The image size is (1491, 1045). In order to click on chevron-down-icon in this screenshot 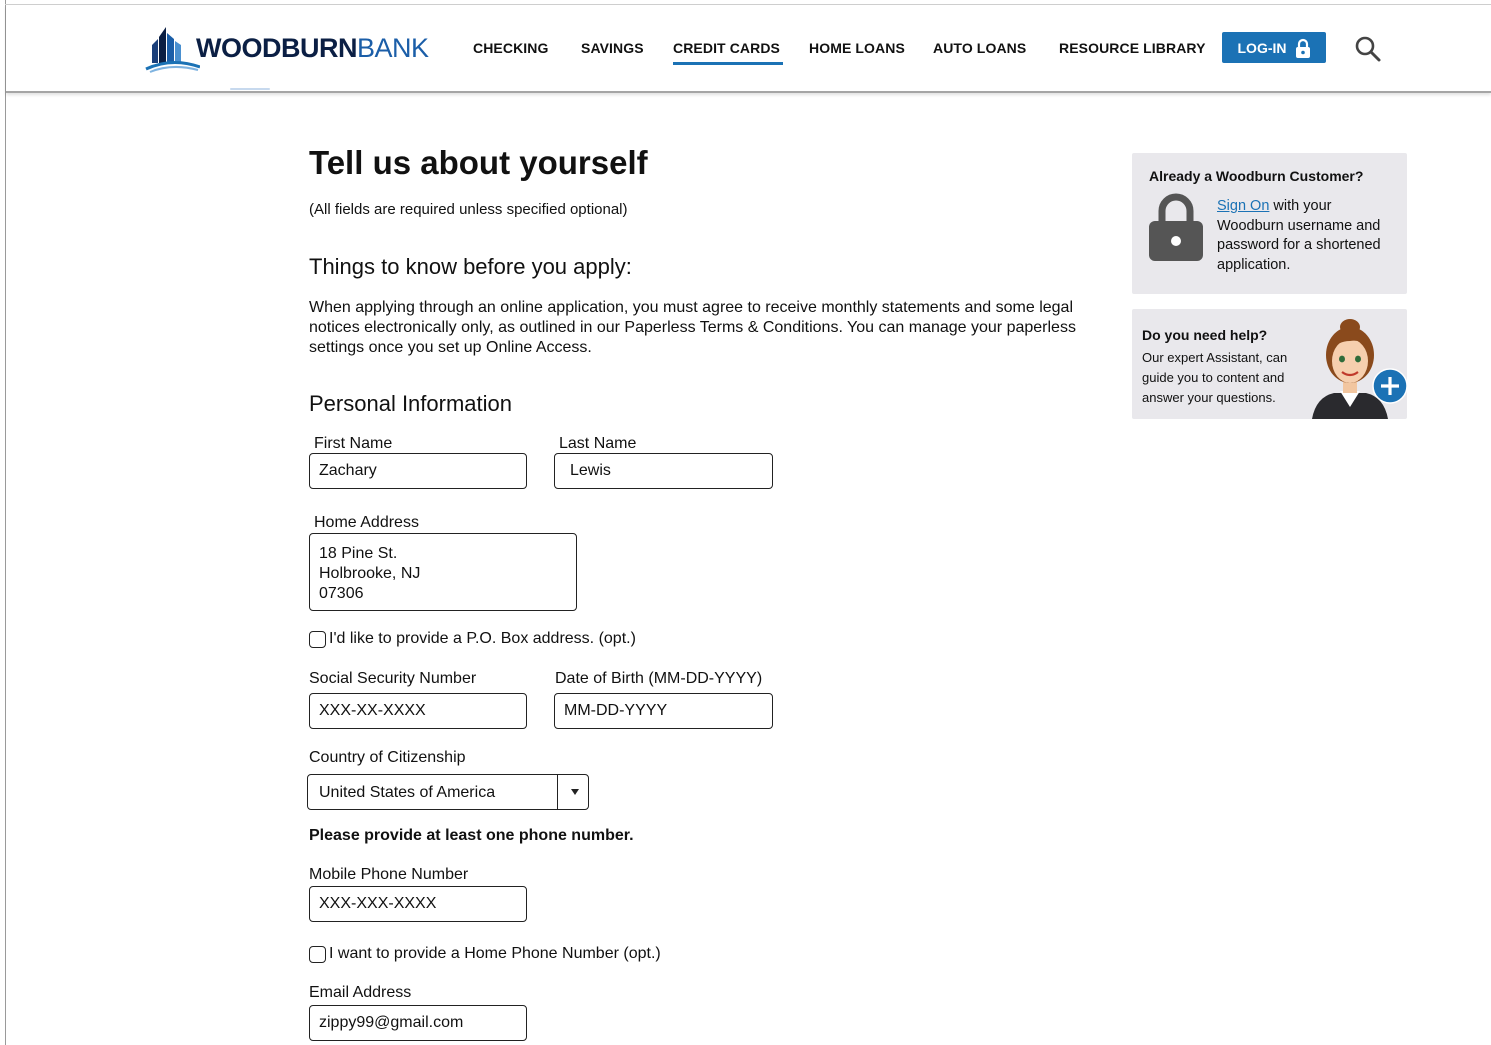, I will do `click(575, 792)`.